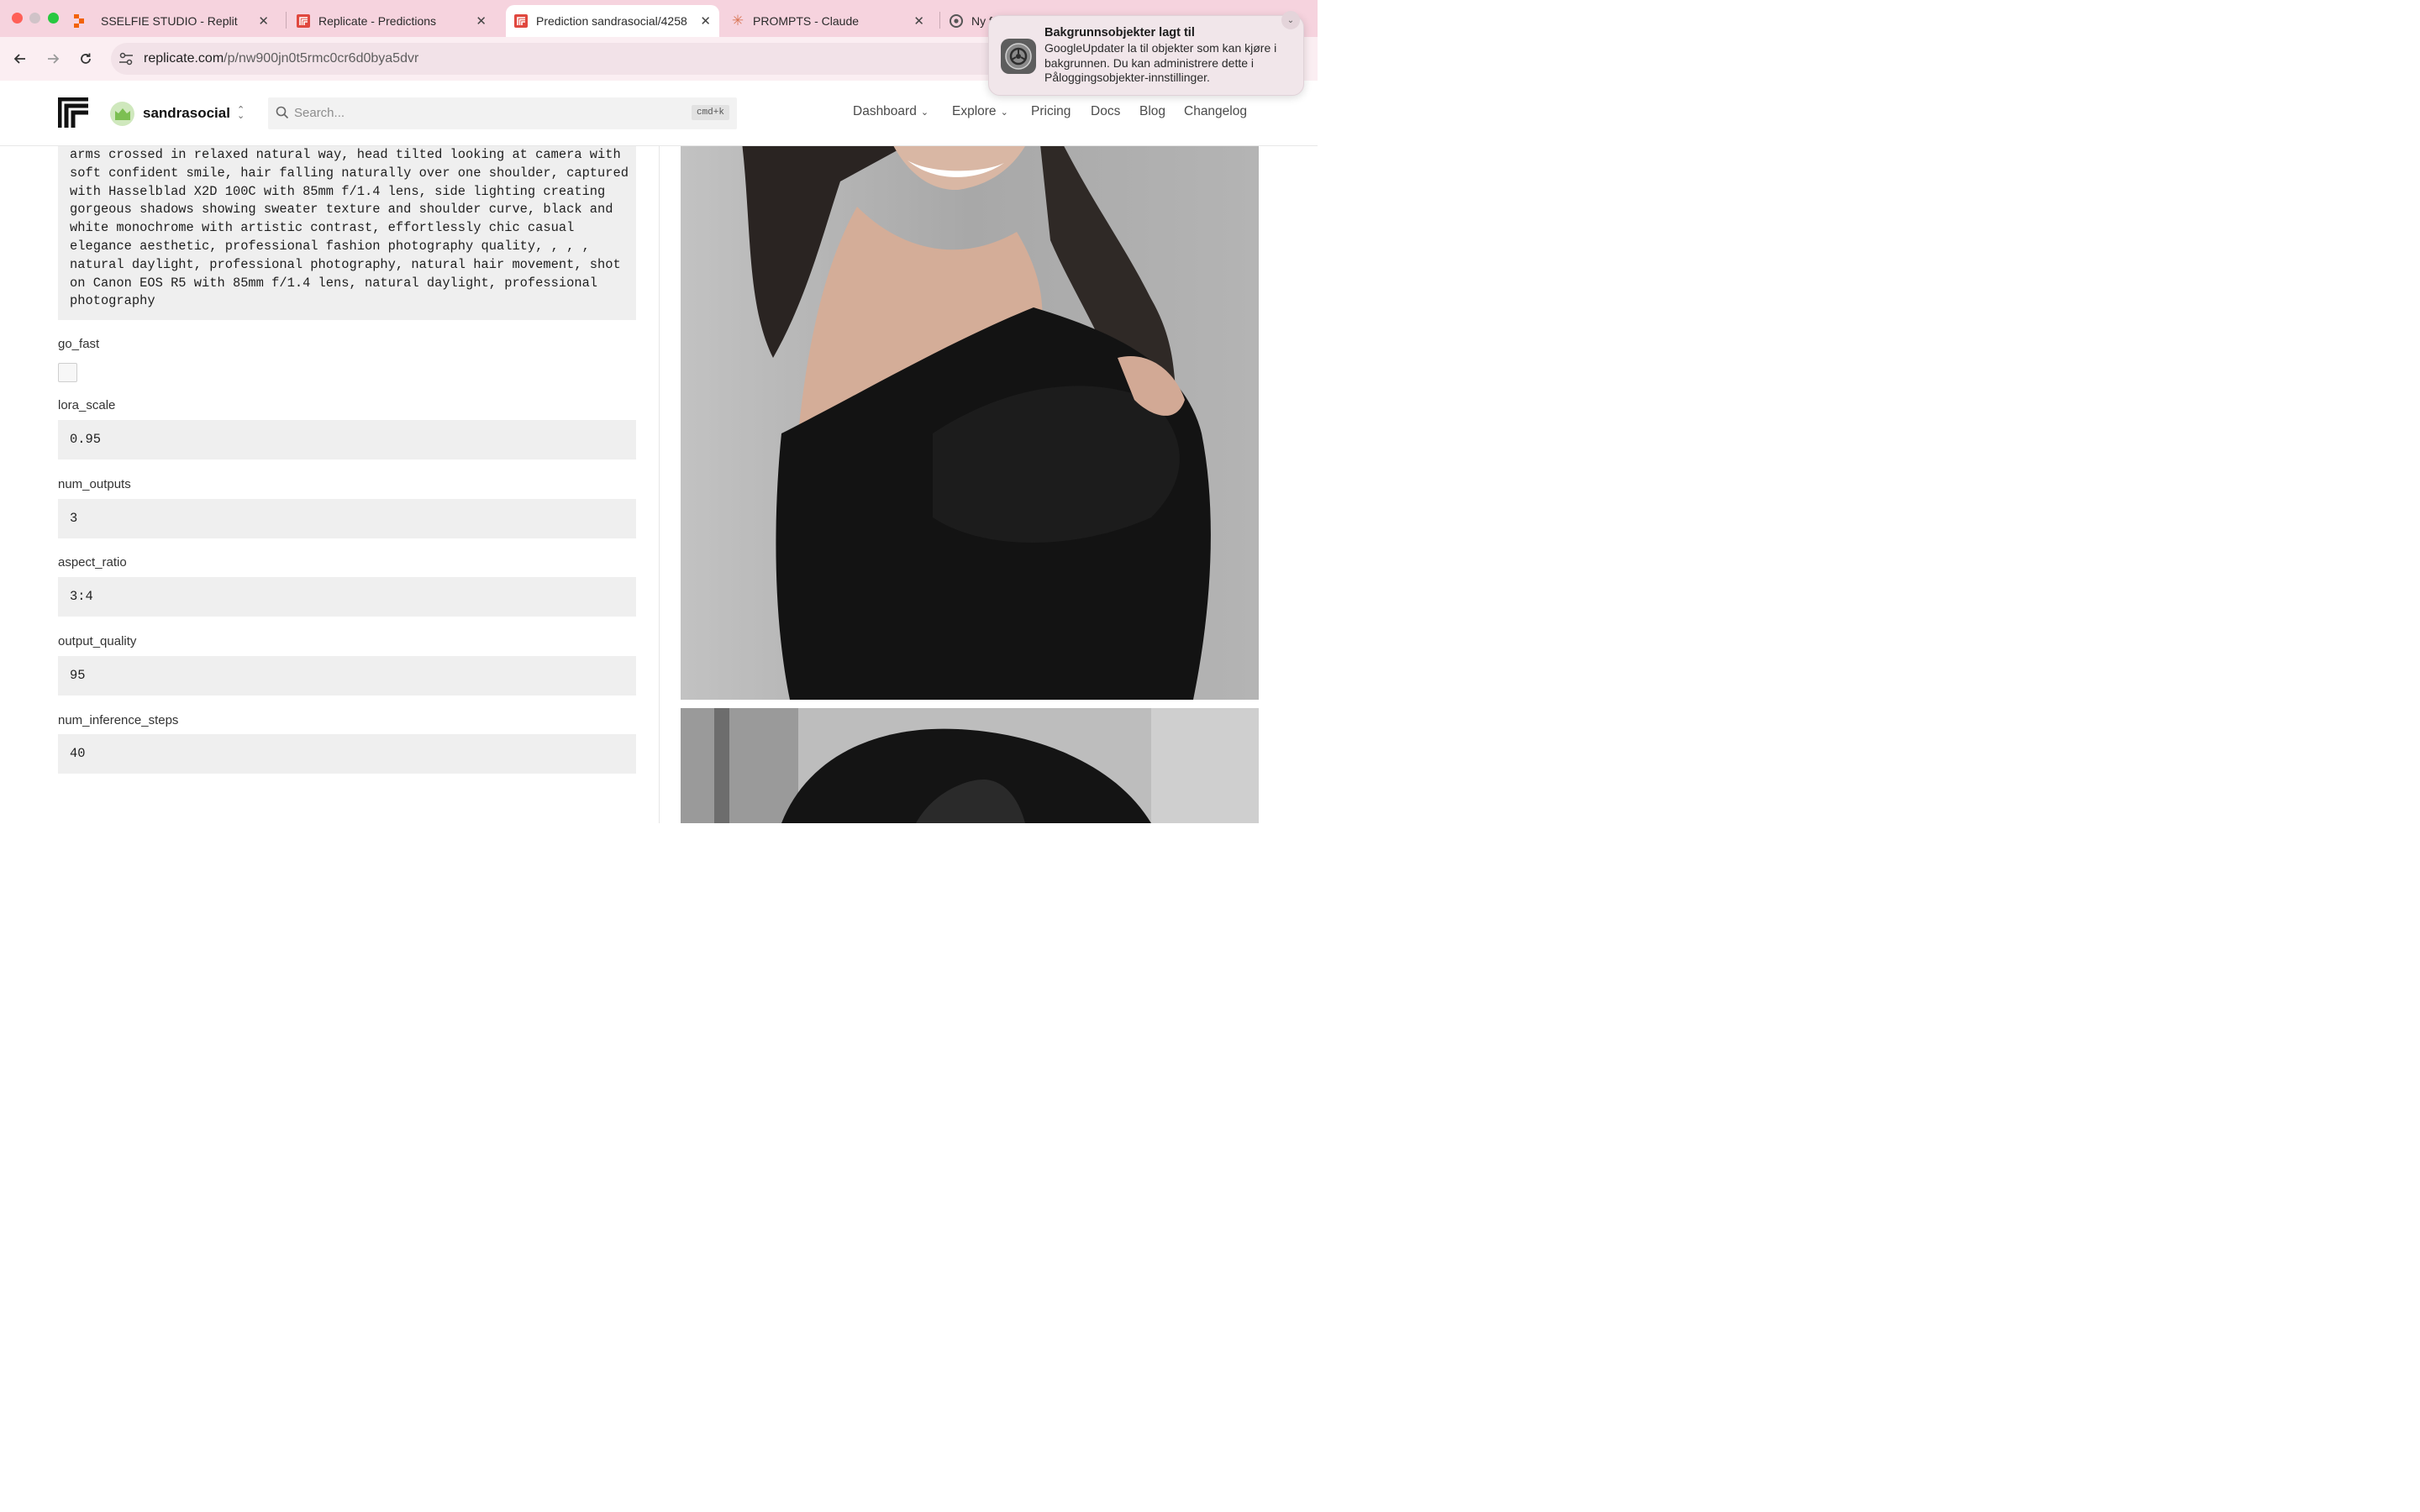  Describe the element at coordinates (347, 439) in the screenshot. I see `lora-scale-field: 0.95` at that location.